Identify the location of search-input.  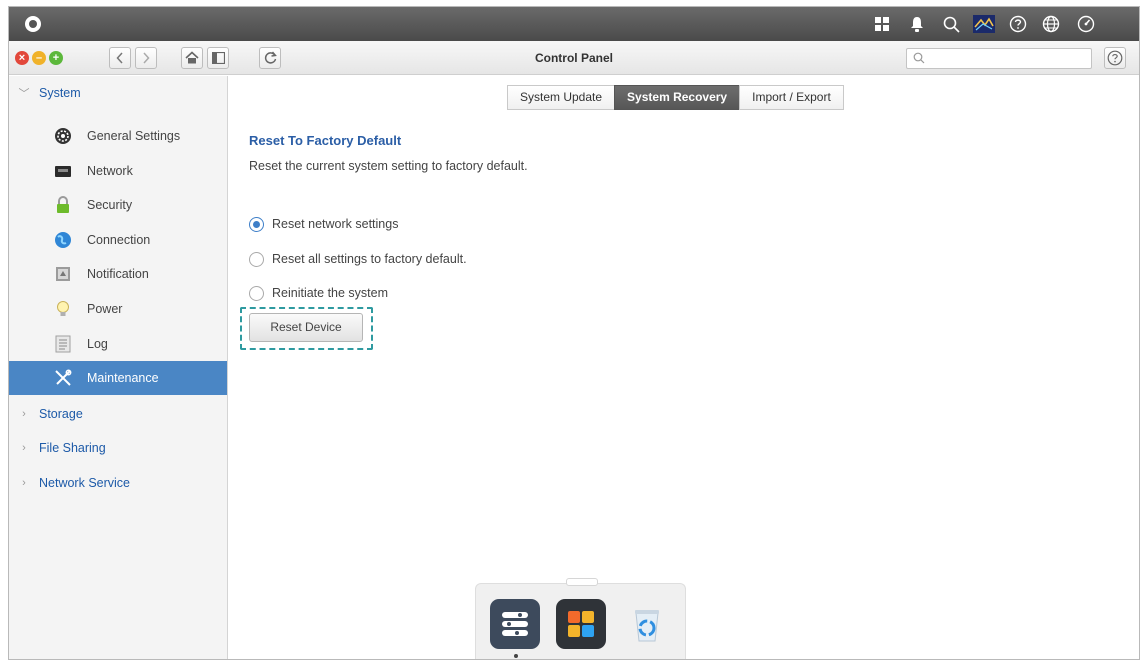
(999, 58).